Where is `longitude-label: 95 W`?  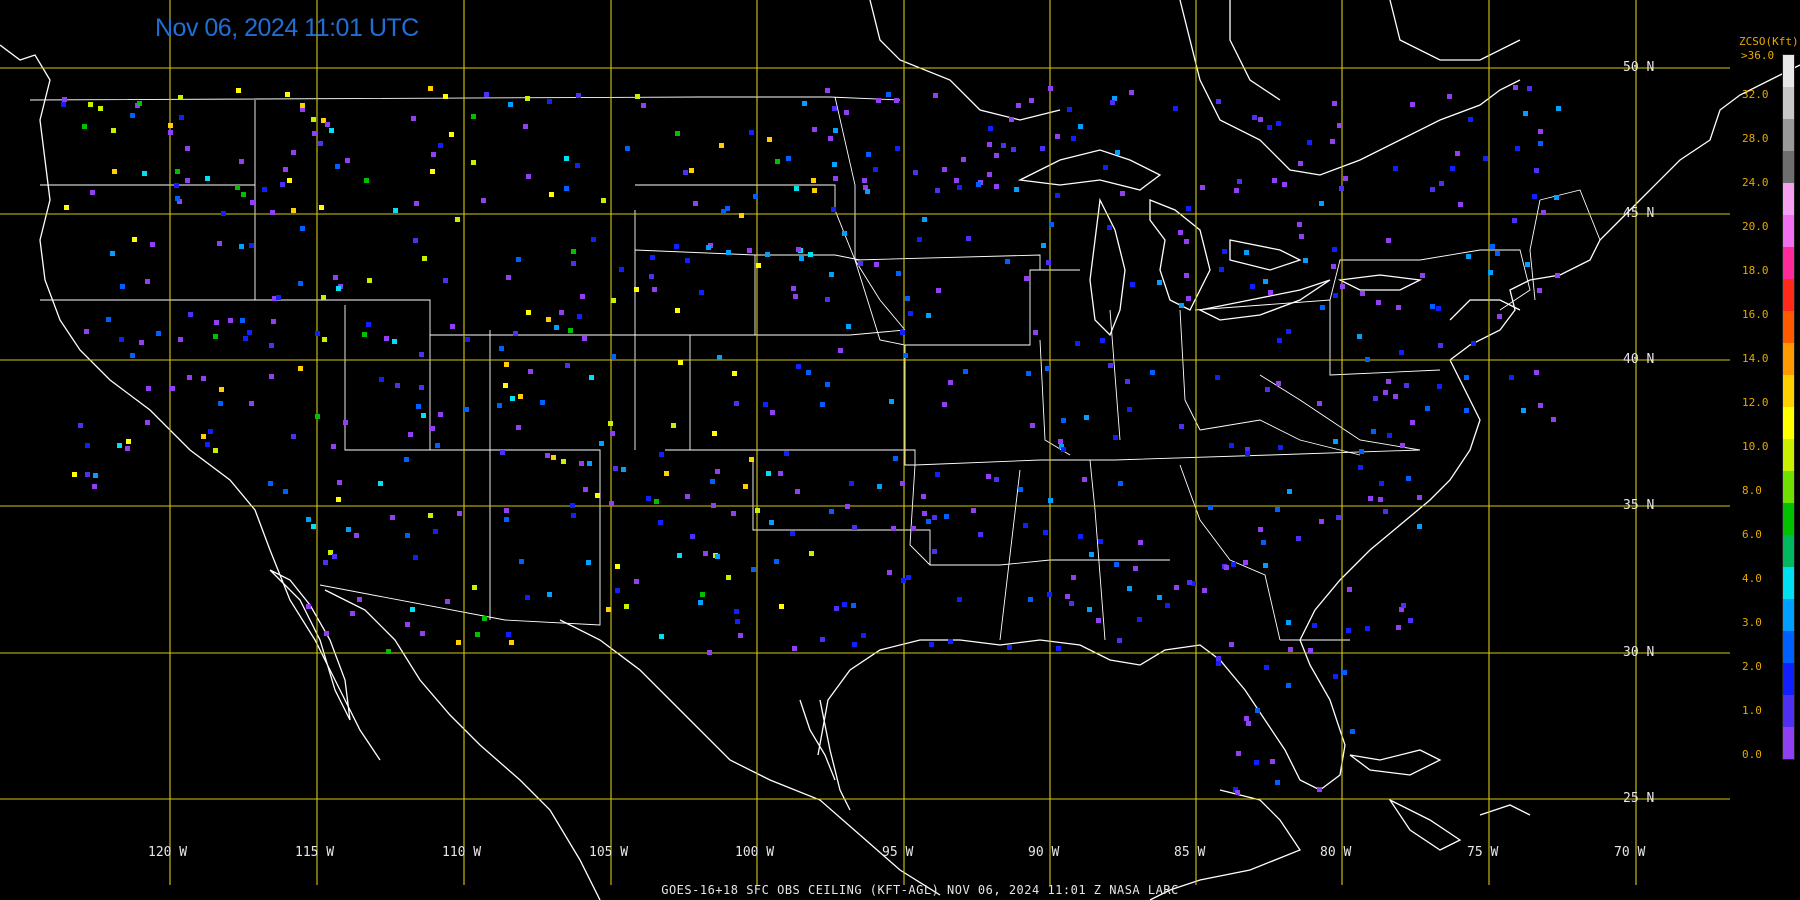
longitude-label: 95 W is located at coordinates (898, 852).